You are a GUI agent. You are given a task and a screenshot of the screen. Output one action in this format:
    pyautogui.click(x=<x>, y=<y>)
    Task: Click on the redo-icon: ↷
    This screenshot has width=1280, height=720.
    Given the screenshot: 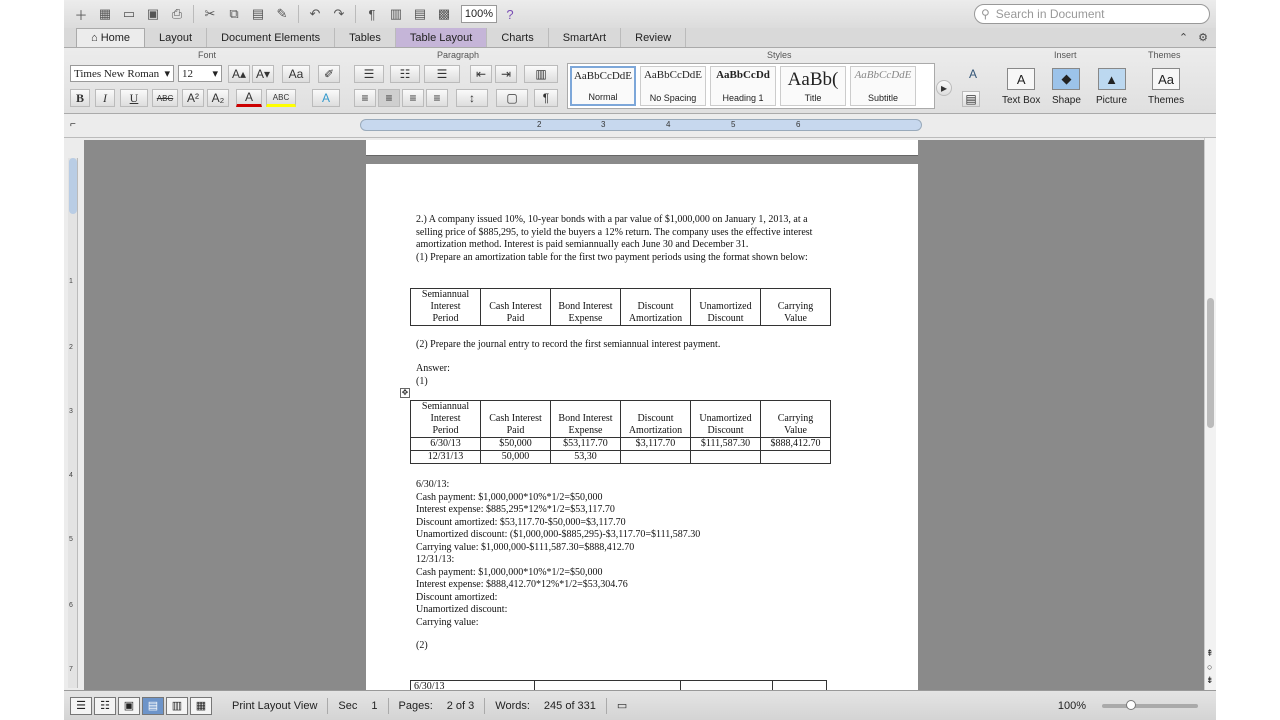 What is the action you would take?
    pyautogui.click(x=339, y=14)
    